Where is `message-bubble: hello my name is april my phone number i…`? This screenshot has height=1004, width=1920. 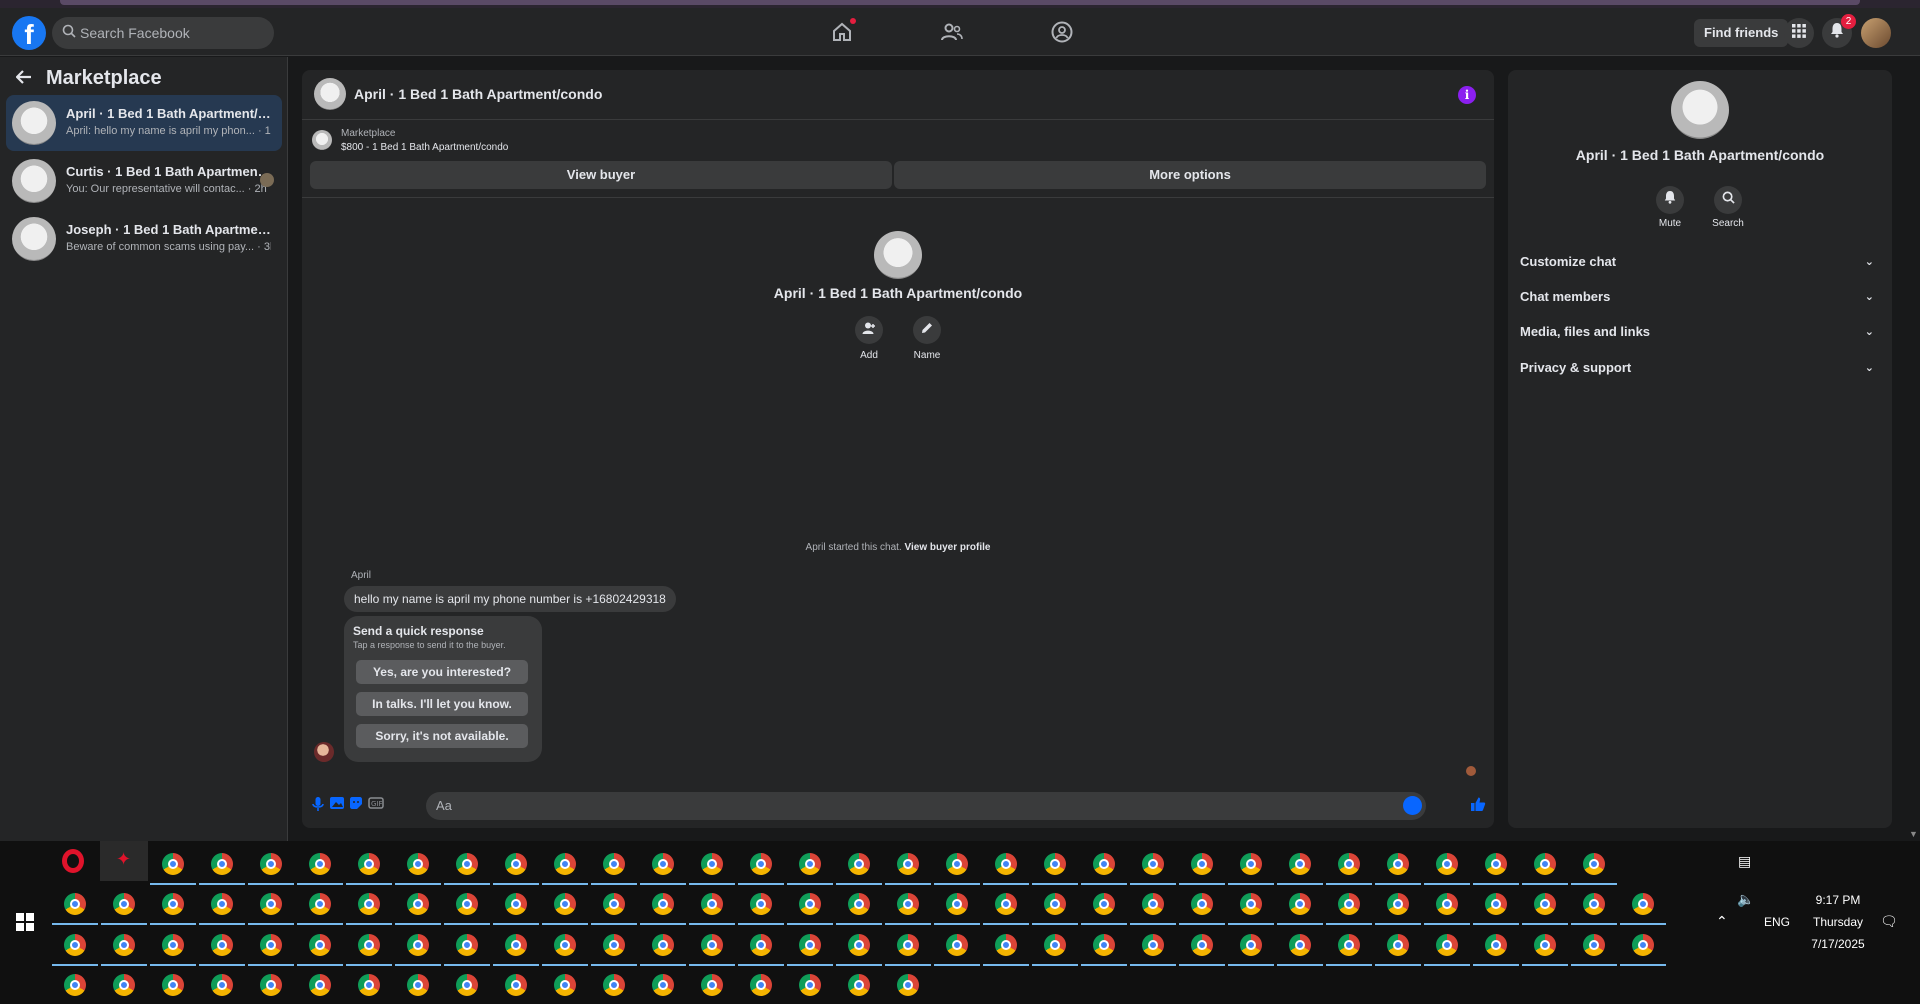
message-bubble: hello my name is april my phone number i… is located at coordinates (510, 599).